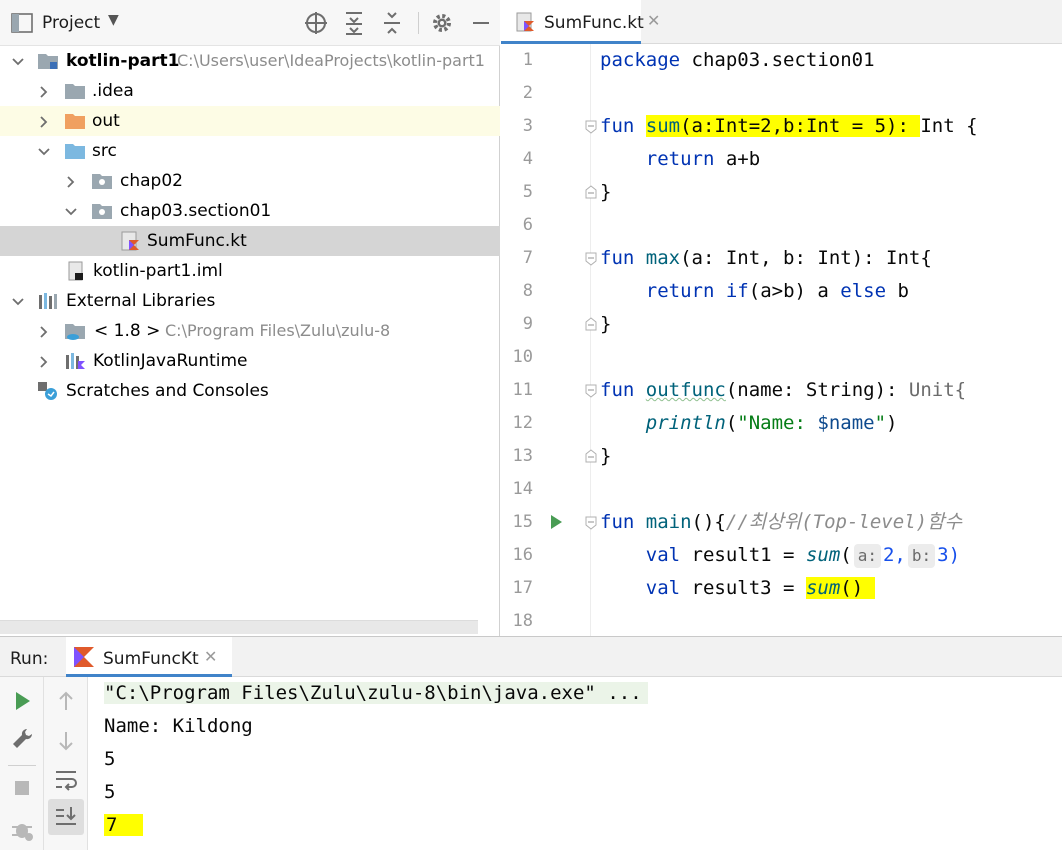 The height and width of the screenshot is (850, 1062). What do you see at coordinates (527, 324) in the screenshot?
I see `line-number: 9` at bounding box center [527, 324].